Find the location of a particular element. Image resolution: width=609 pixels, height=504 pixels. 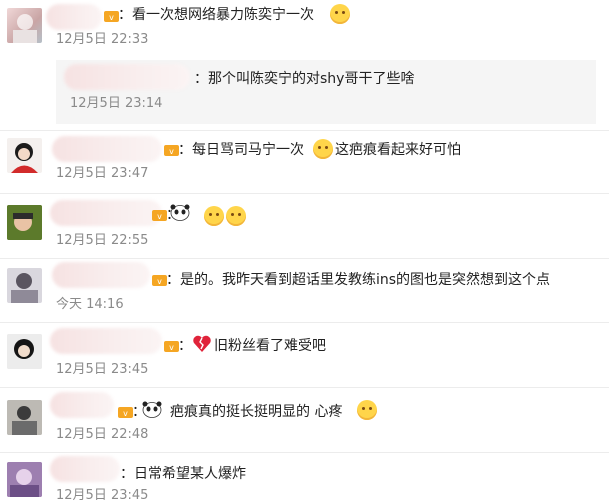

comment-text: ：是的。我昨天看到超话里发教练ins的图也是突然想到这个点 is located at coordinates (358, 280).